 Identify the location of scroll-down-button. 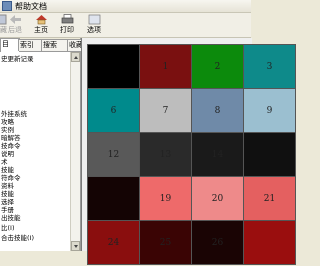
(75, 246).